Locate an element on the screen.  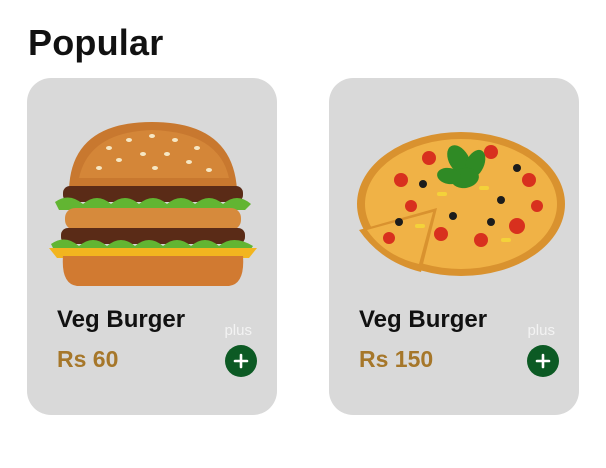
item-price: Rs 150 is located at coordinates (396, 359).